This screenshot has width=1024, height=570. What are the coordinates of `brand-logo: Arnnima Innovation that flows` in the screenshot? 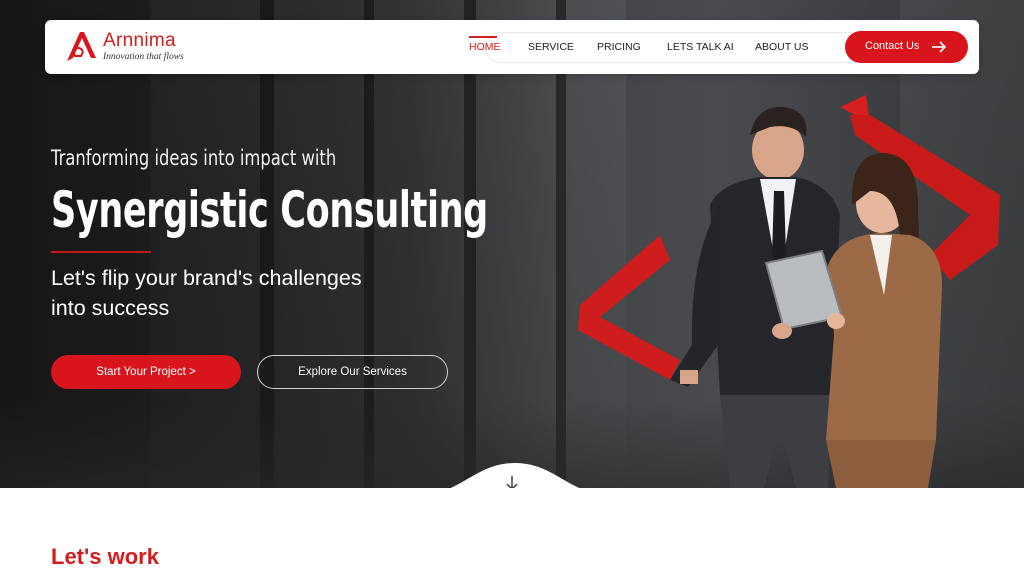 It's located at (138, 47).